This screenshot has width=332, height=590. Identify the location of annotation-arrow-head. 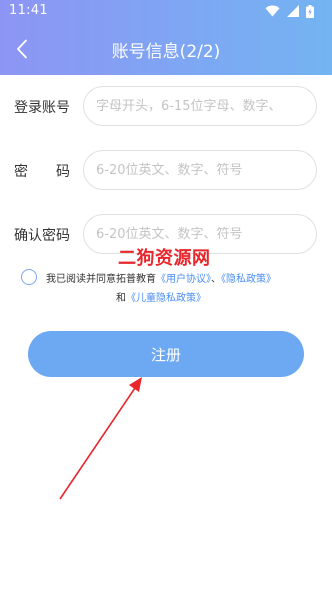
(135, 384).